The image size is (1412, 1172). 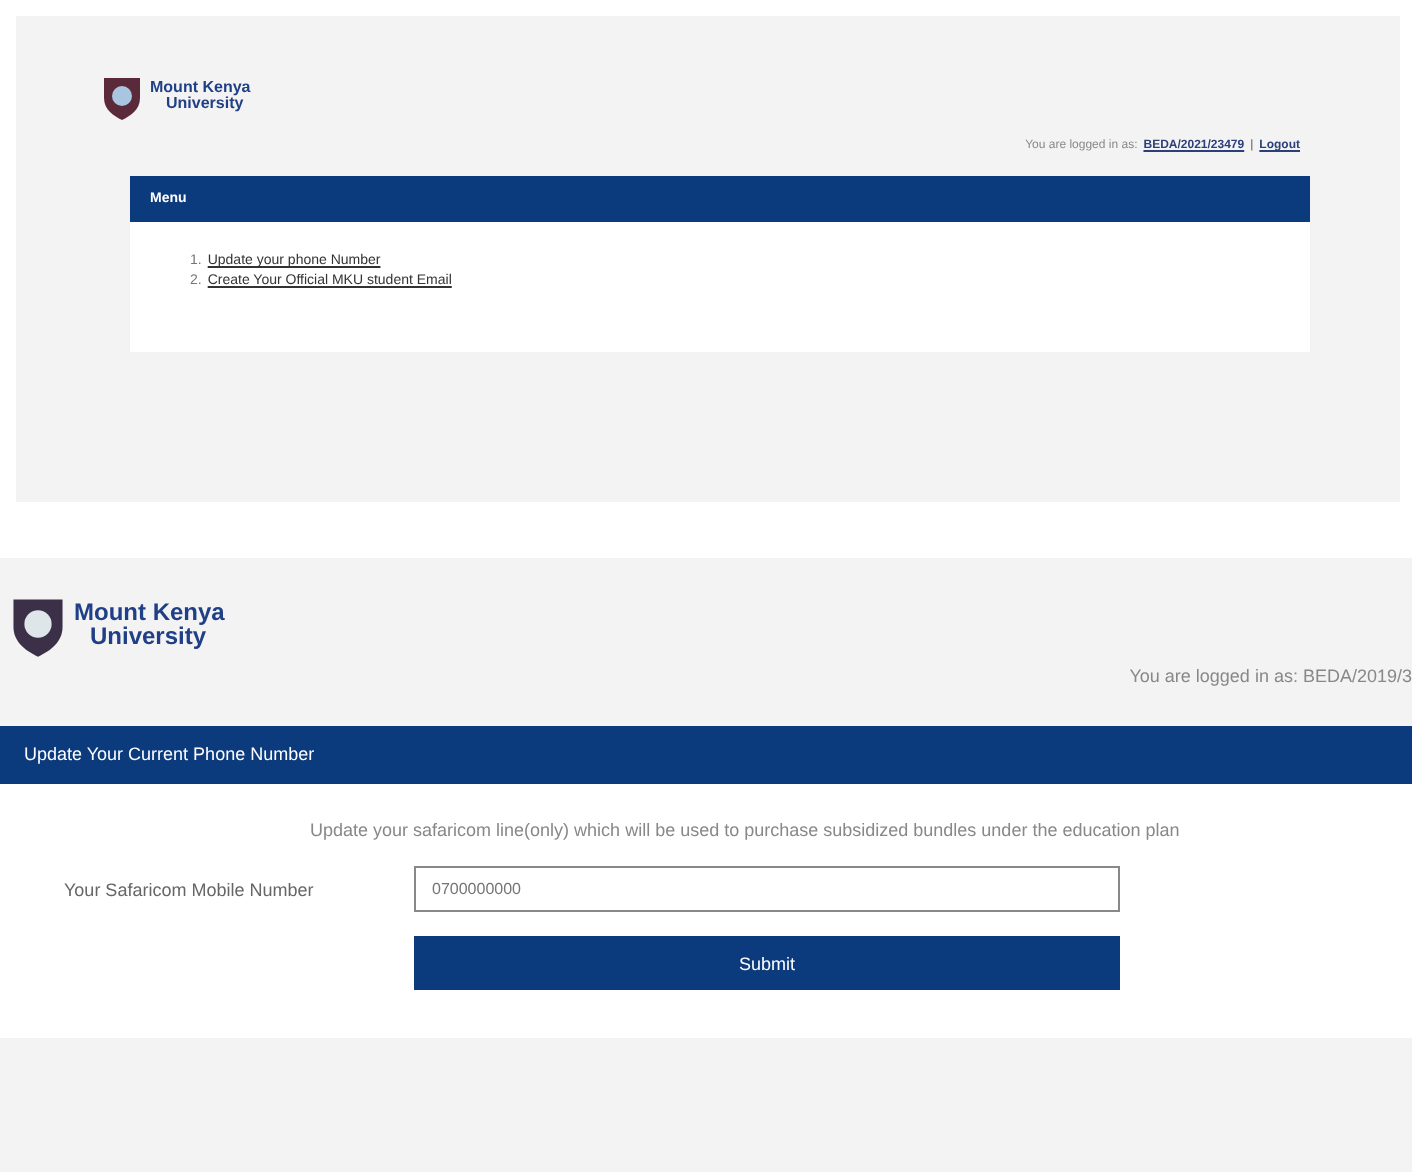 I want to click on panel-header: Update Your Current Phone Number, so click(x=706, y=755).